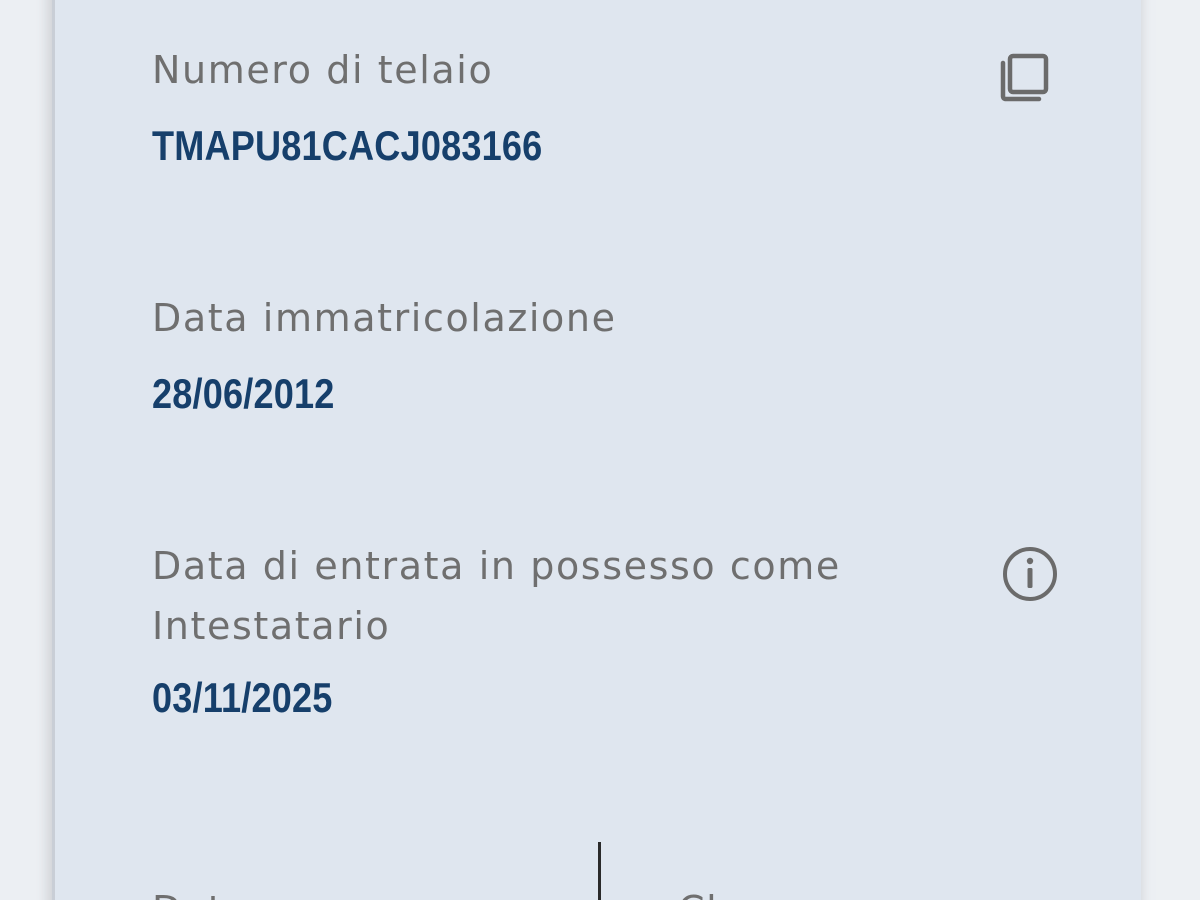 The height and width of the screenshot is (900, 1200). I want to click on possession-date-value: 03/11/2025, so click(242, 697).